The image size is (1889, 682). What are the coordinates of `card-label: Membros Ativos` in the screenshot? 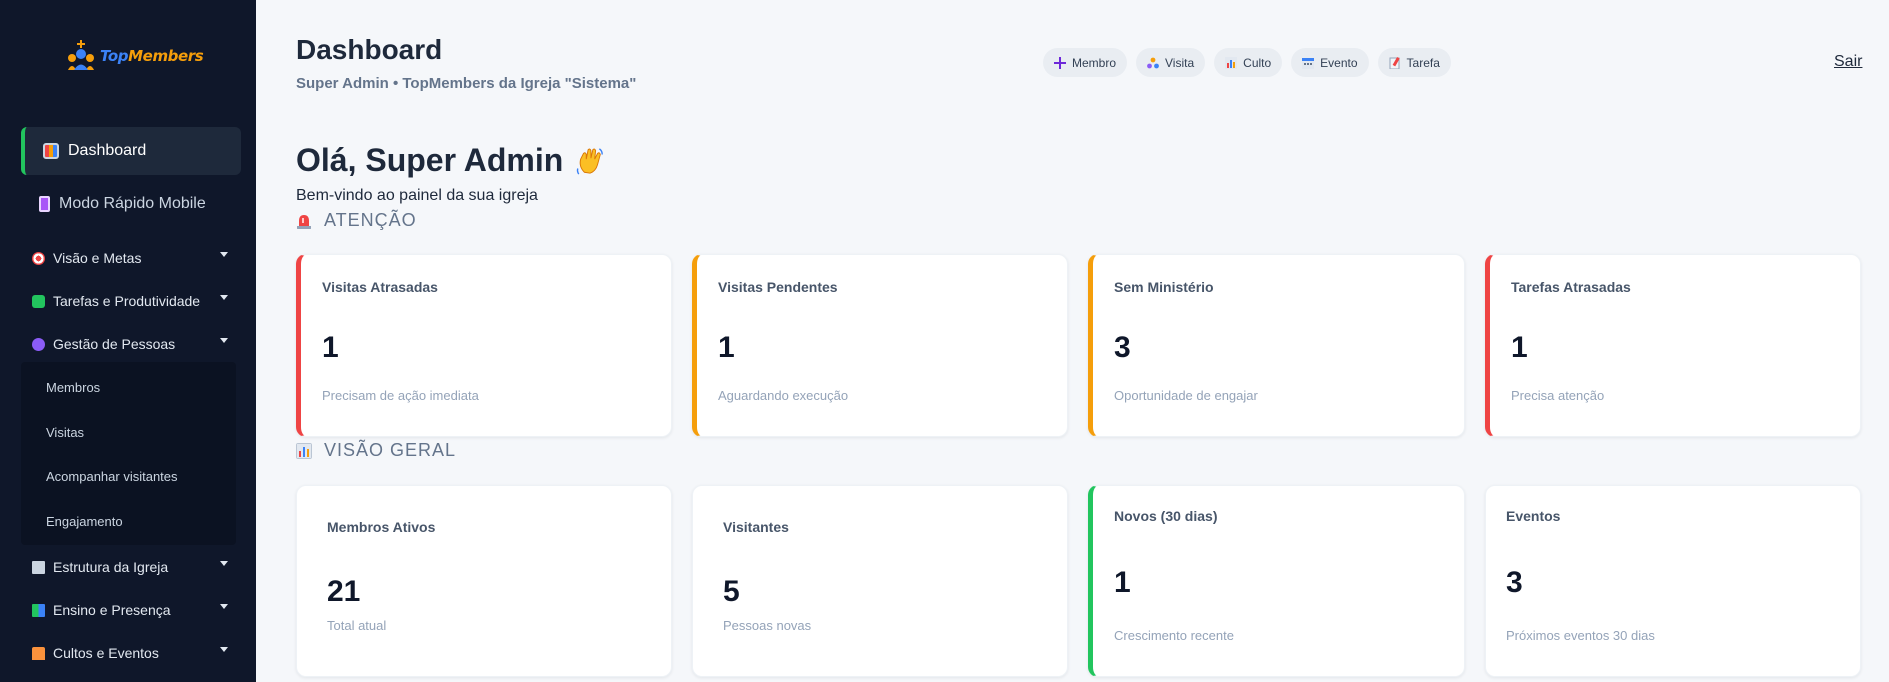 It's located at (381, 527).